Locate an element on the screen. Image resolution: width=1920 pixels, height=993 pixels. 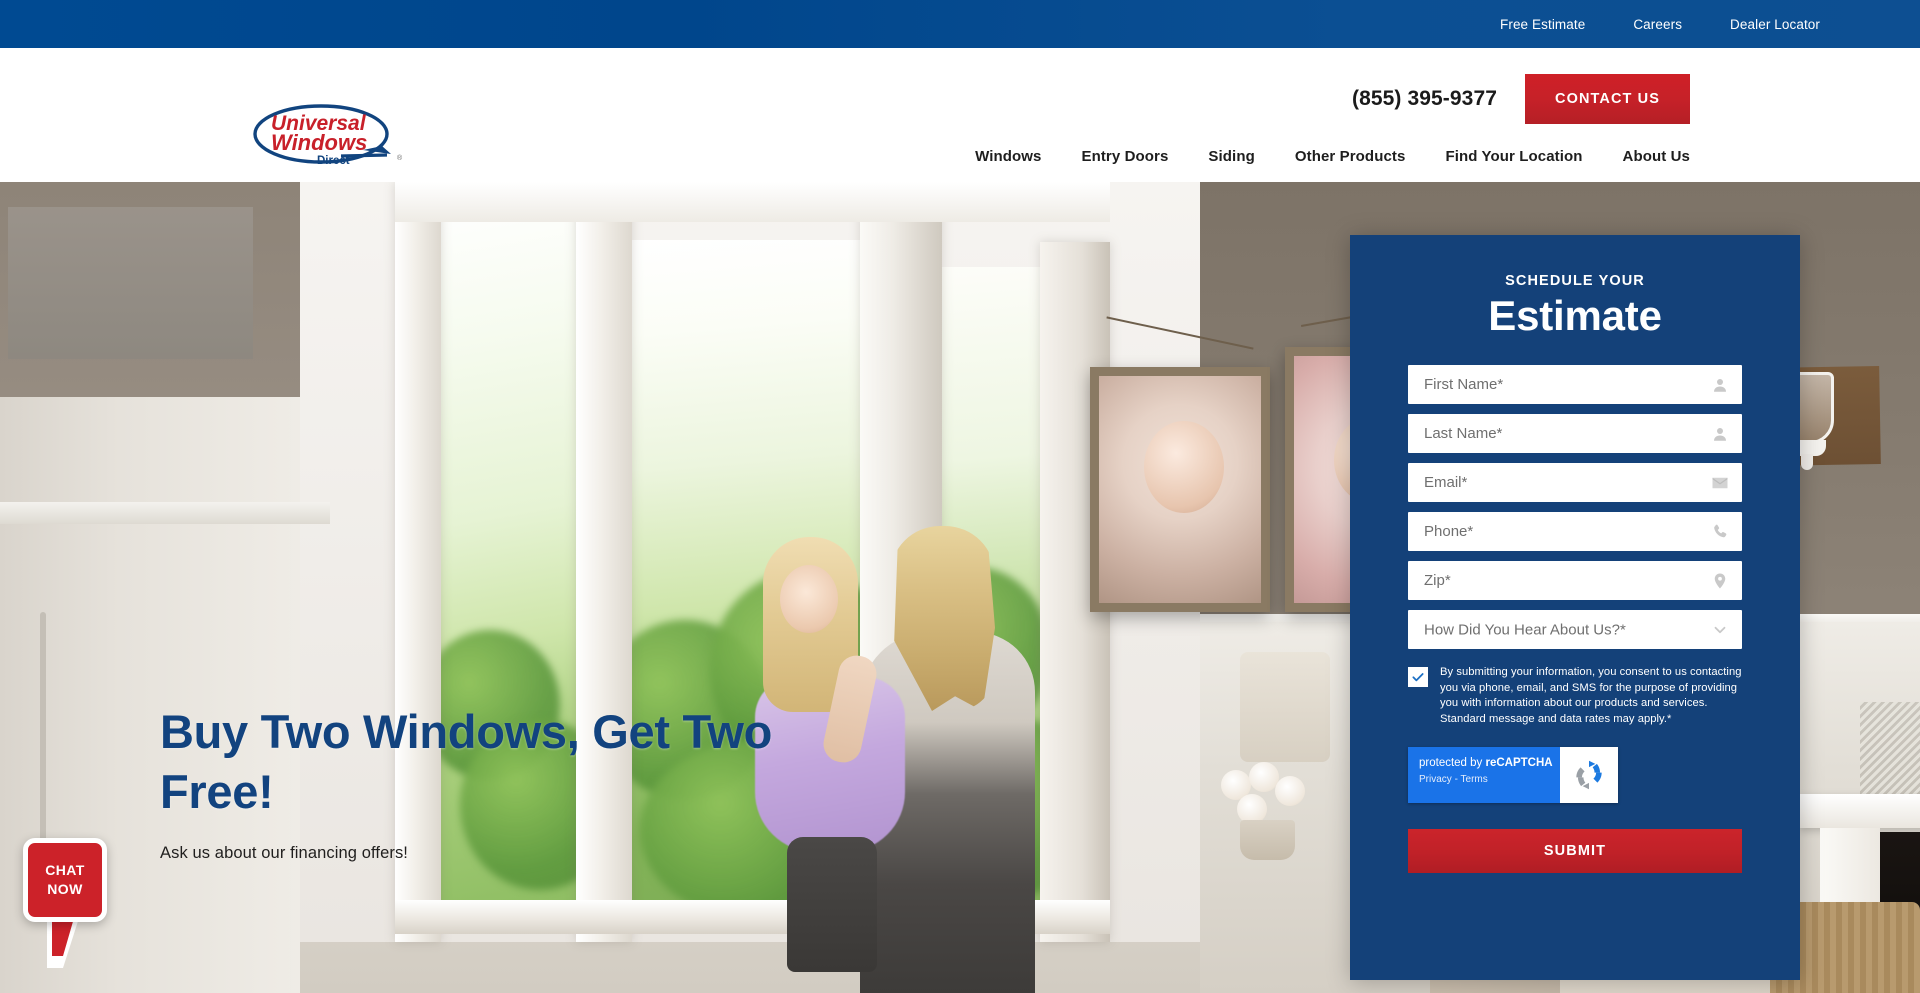
nav-item-windows: Windows is located at coordinates (1008, 156).